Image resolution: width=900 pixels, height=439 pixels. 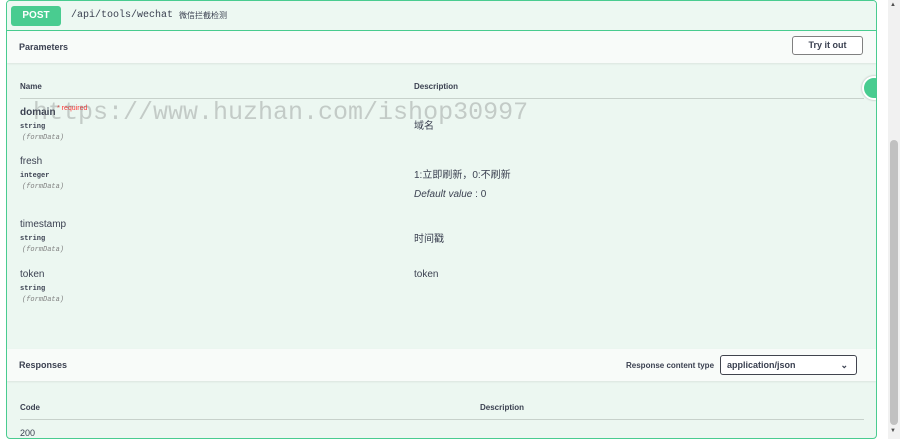 What do you see at coordinates (436, 86) in the screenshot?
I see `column-description-header: Description` at bounding box center [436, 86].